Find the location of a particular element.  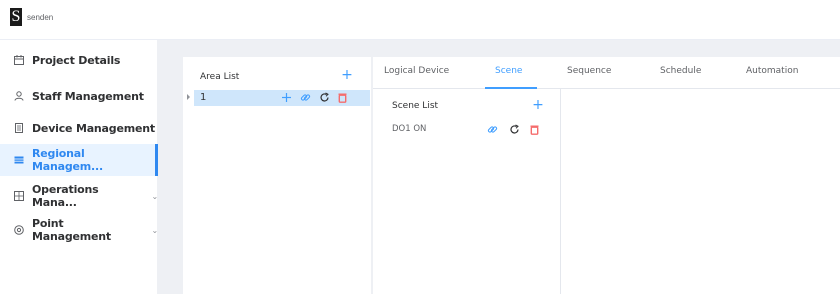

top-bar: S senden is located at coordinates (420, 20).